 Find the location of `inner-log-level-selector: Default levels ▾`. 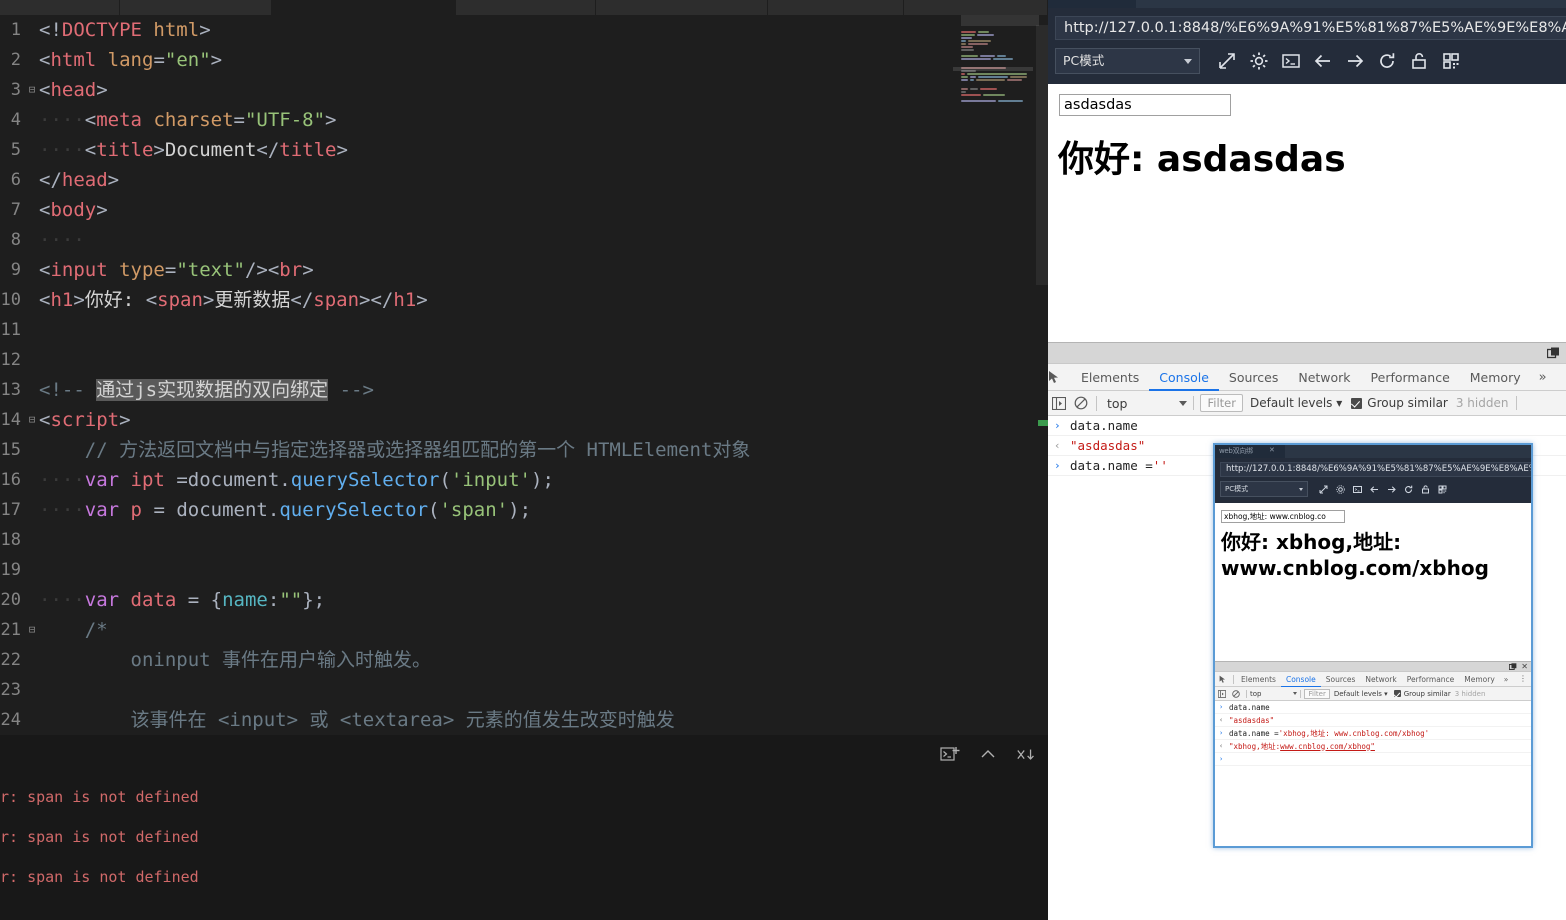

inner-log-level-selector: Default levels ▾ is located at coordinates (1361, 694).